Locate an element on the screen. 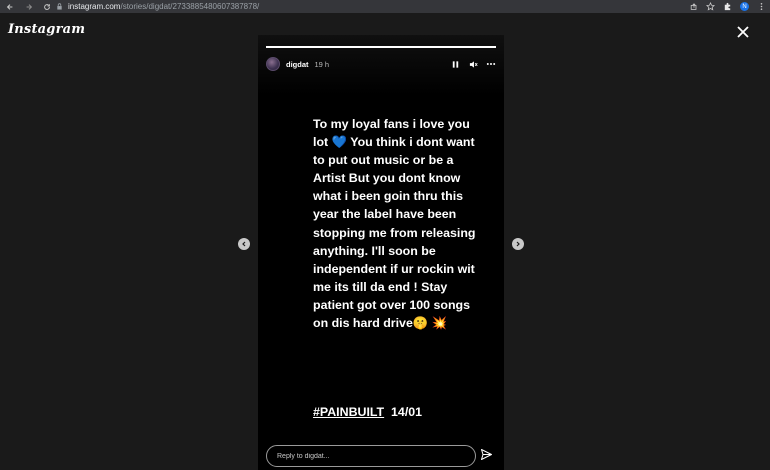 The height and width of the screenshot is (470, 770). story-progress-bar is located at coordinates (381, 47).